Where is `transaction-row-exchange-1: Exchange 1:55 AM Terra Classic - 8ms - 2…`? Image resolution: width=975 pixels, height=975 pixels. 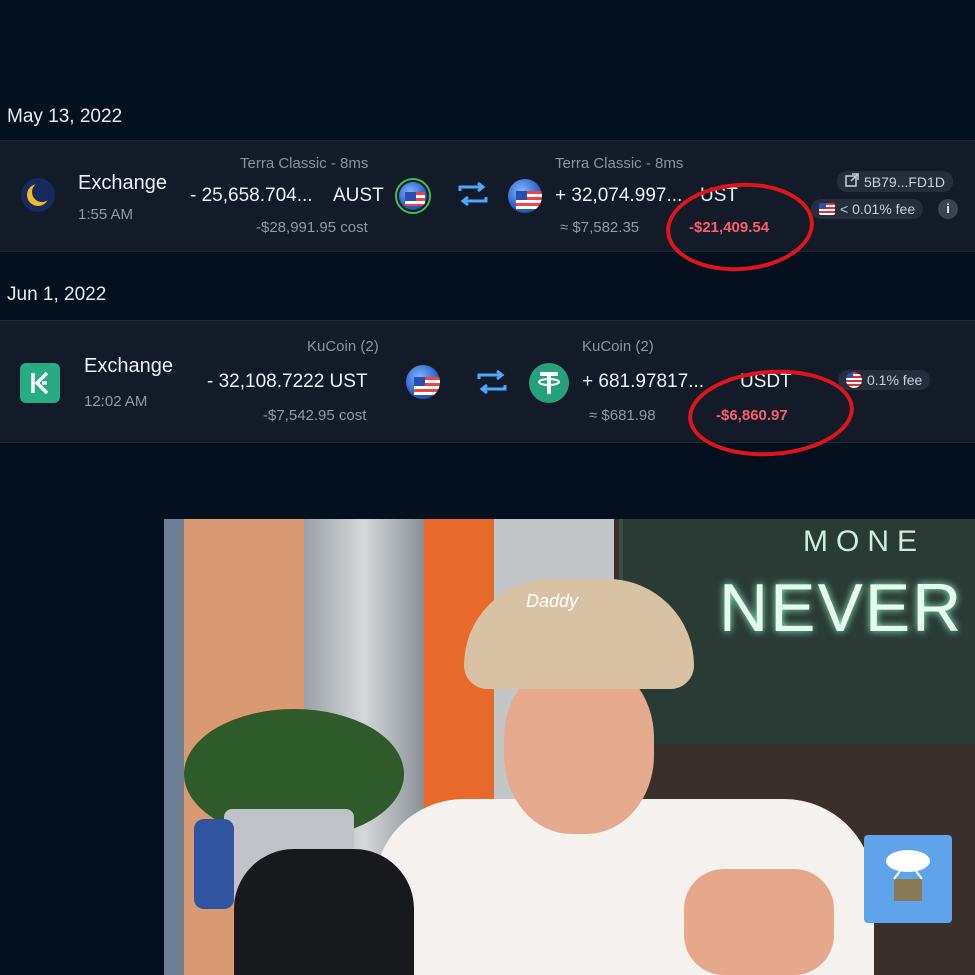
transaction-row-exchange-1: Exchange 1:55 AM Terra Classic - 8ms - 2… is located at coordinates (487, 196).